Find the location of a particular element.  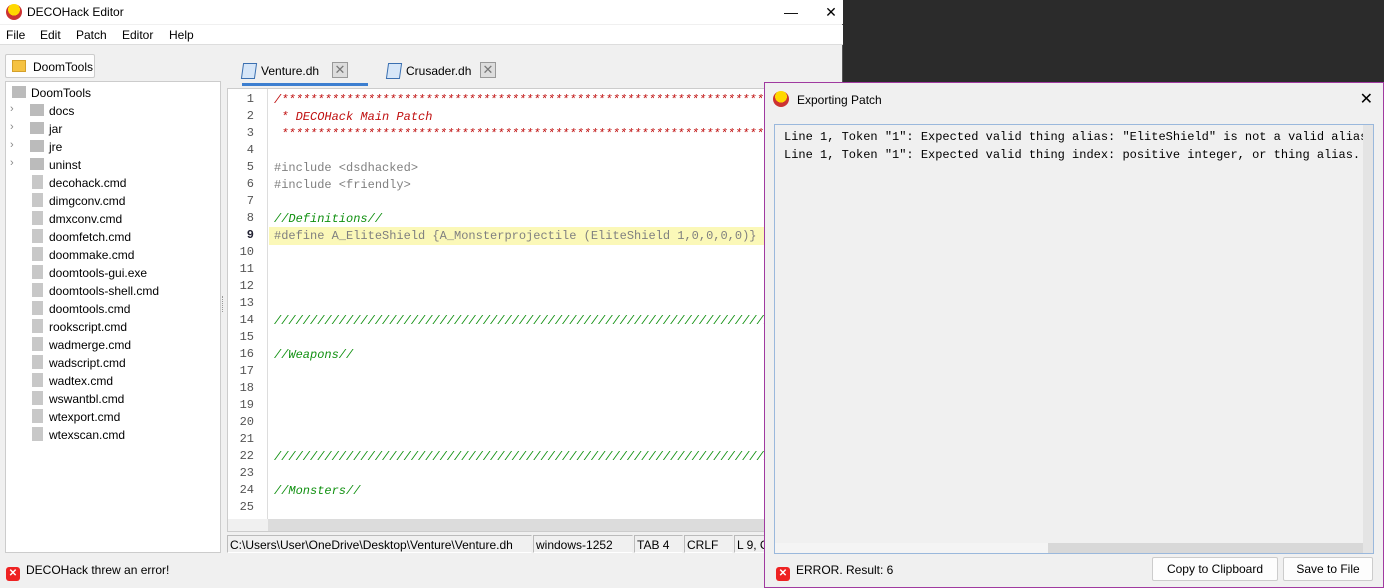

vertical-scrollbar is located at coordinates (1368, 339).